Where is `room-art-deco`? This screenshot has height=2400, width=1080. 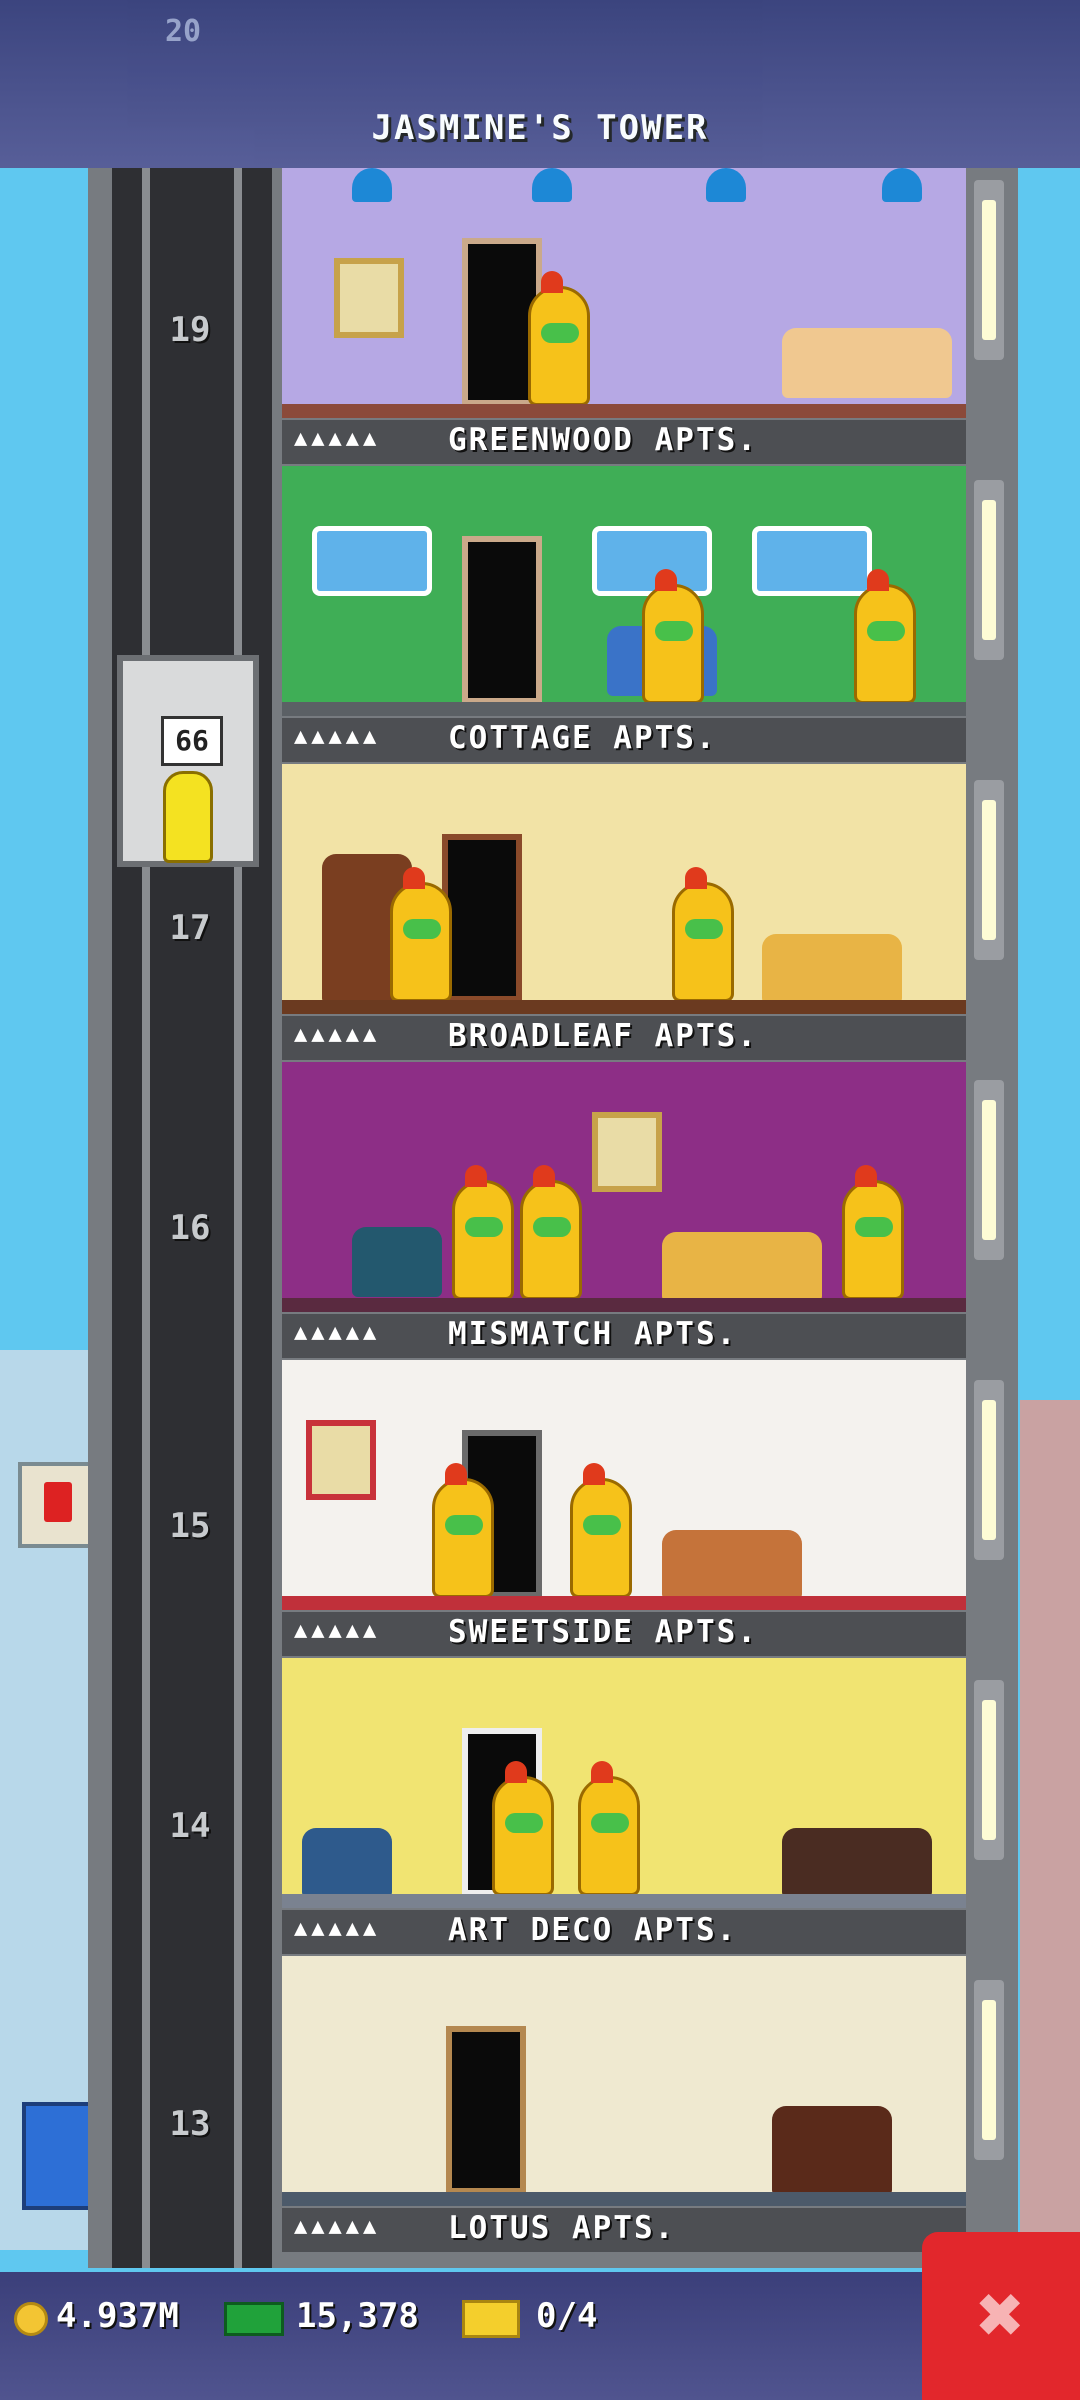 room-art-deco is located at coordinates (624, 1783).